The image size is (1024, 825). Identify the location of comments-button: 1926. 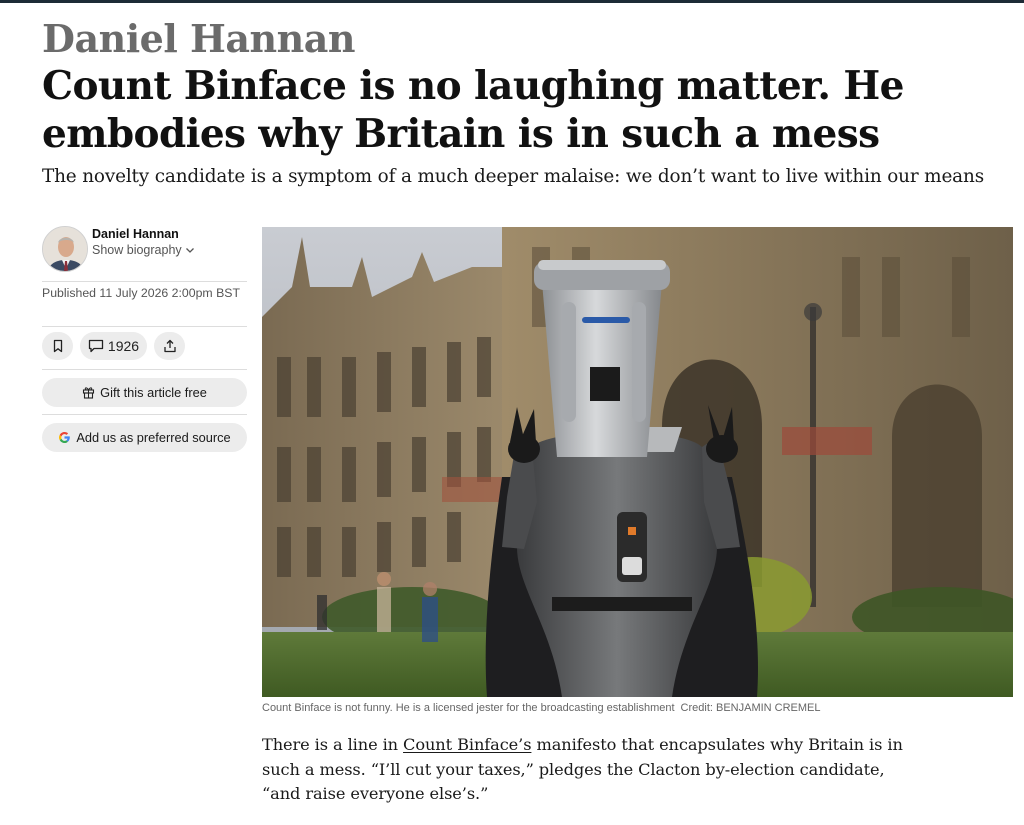
(113, 346).